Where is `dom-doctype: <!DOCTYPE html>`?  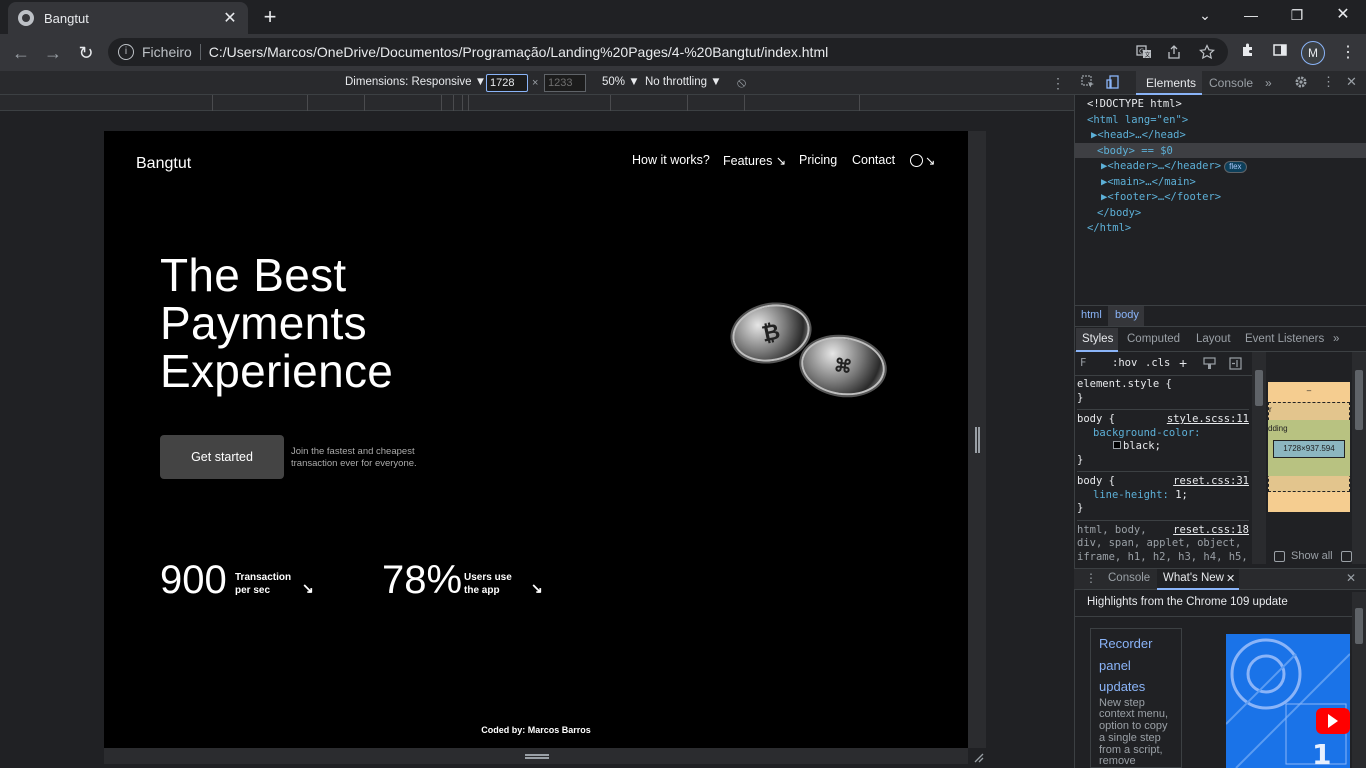
dom-doctype: <!DOCTYPE html> is located at coordinates (1167, 105).